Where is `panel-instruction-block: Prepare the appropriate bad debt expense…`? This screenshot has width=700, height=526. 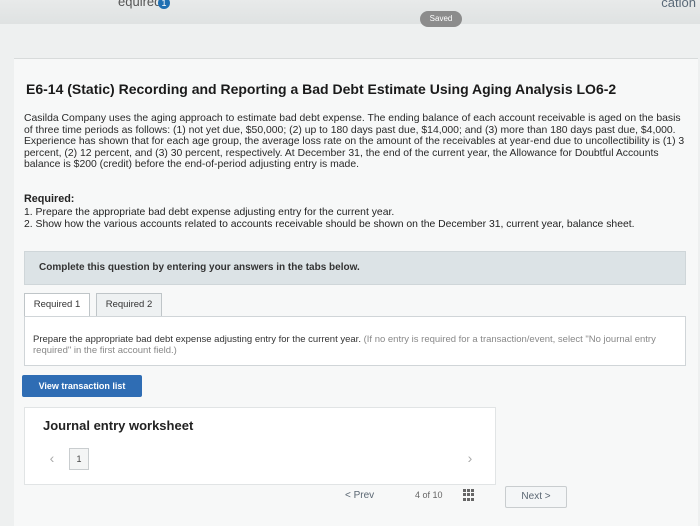 panel-instruction-block: Prepare the appropriate bad debt expense… is located at coordinates (355, 345).